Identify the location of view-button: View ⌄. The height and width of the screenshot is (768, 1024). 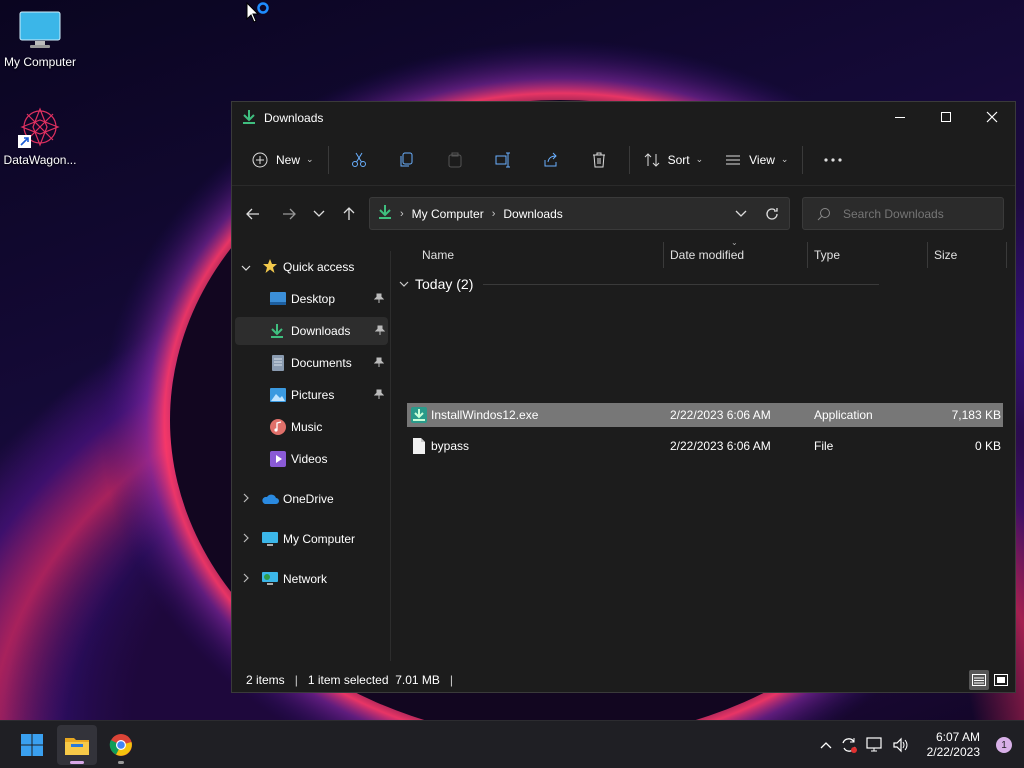
(756, 160).